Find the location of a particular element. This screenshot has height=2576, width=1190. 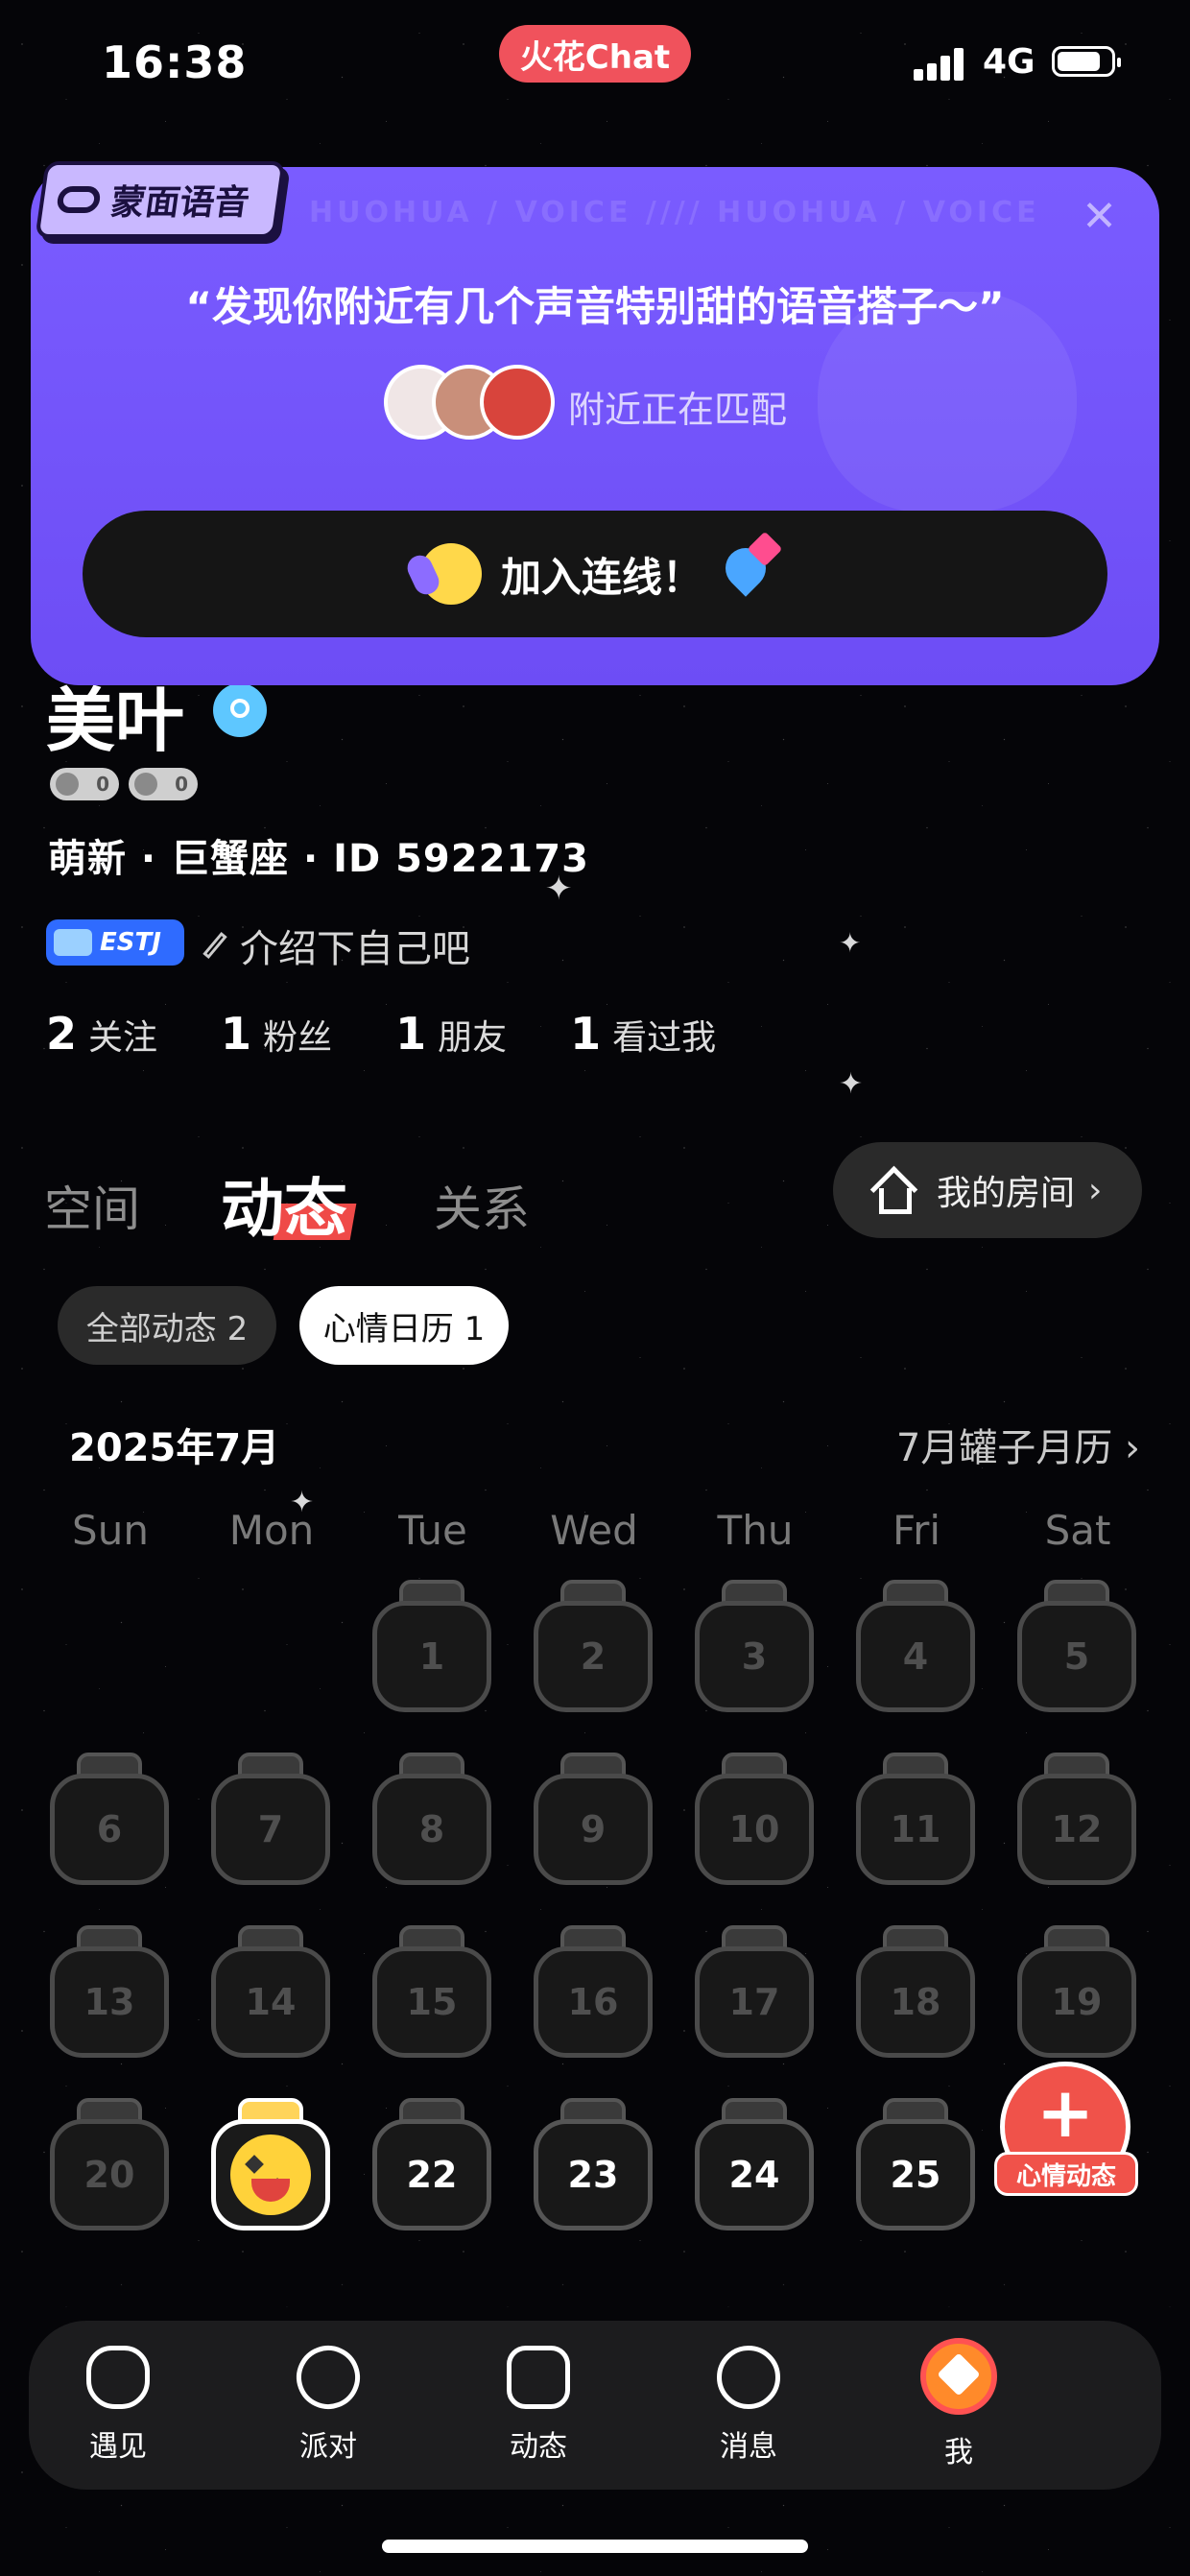

stat-fans: 1 粉丝 is located at coordinates (276, 1034).